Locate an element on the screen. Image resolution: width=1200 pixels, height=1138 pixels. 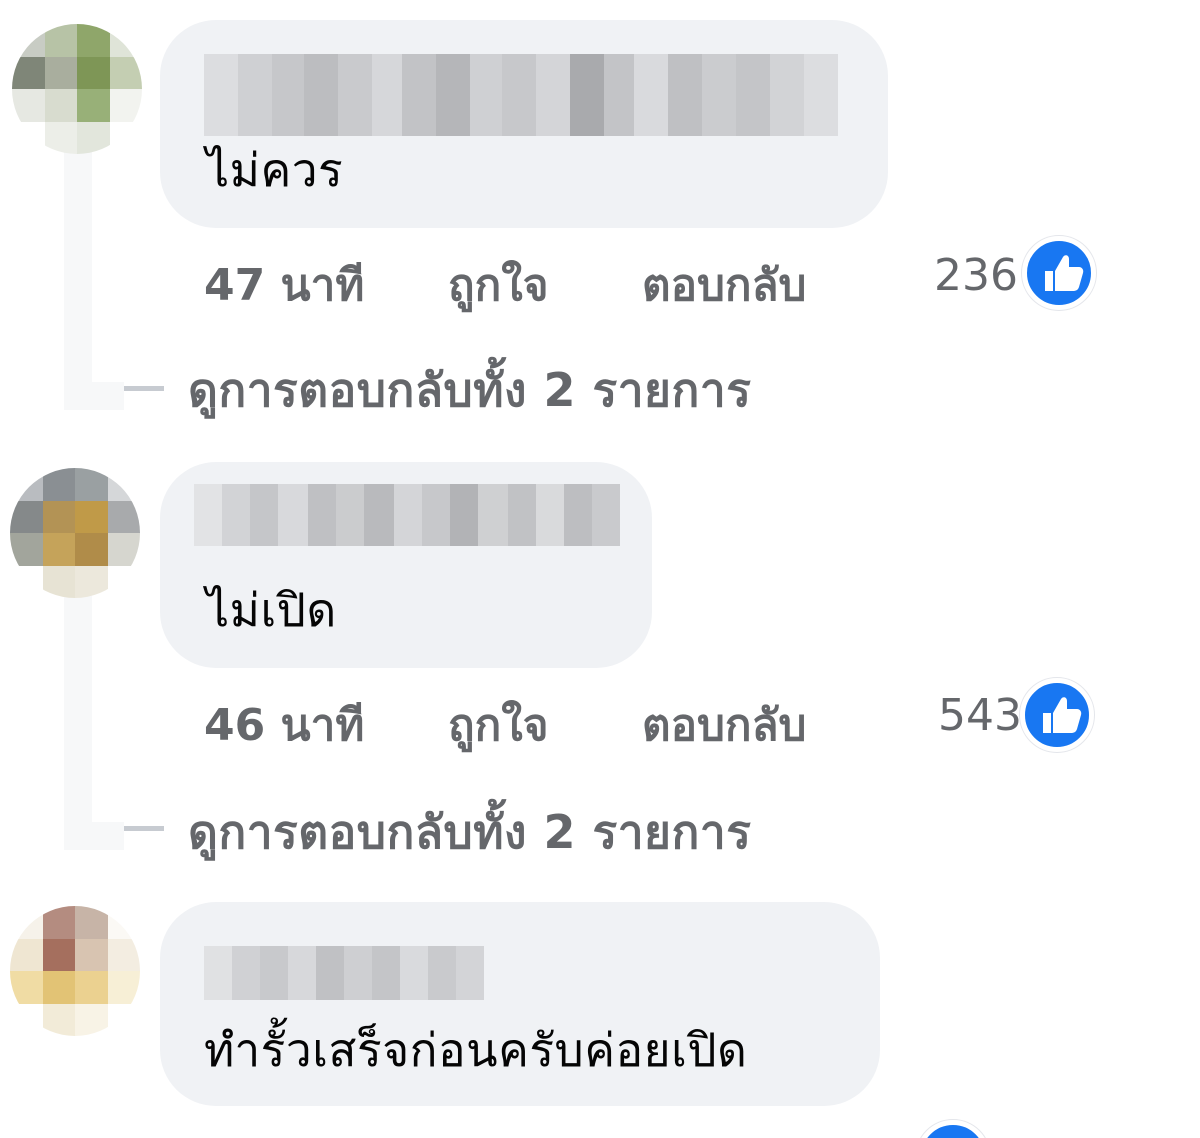
comment-actions: 47 นาที ถูกใจ ตอบกลับ is located at coordinates (544, 280).